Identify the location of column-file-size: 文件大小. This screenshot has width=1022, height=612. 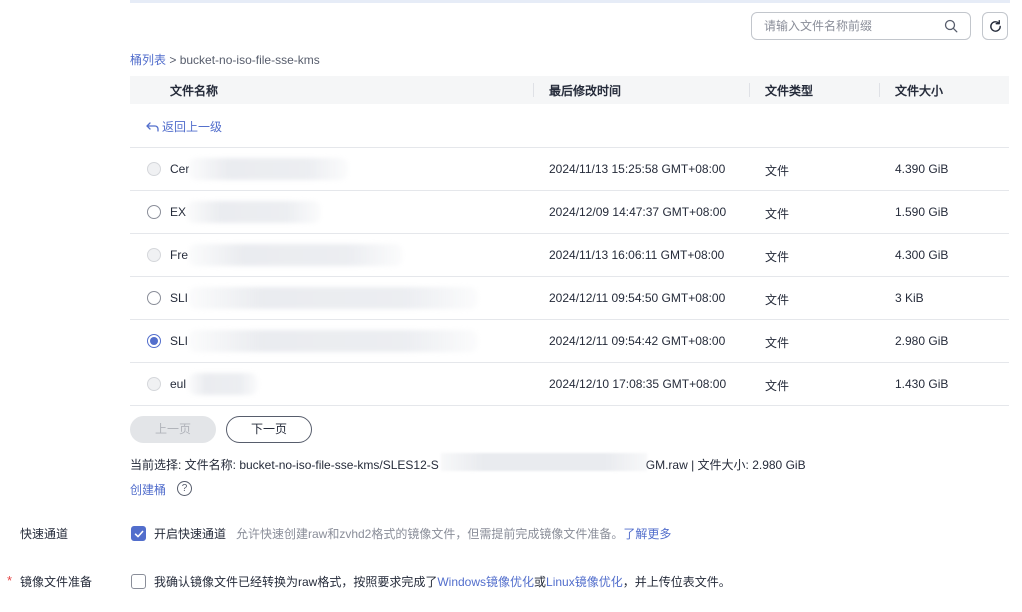
(919, 91).